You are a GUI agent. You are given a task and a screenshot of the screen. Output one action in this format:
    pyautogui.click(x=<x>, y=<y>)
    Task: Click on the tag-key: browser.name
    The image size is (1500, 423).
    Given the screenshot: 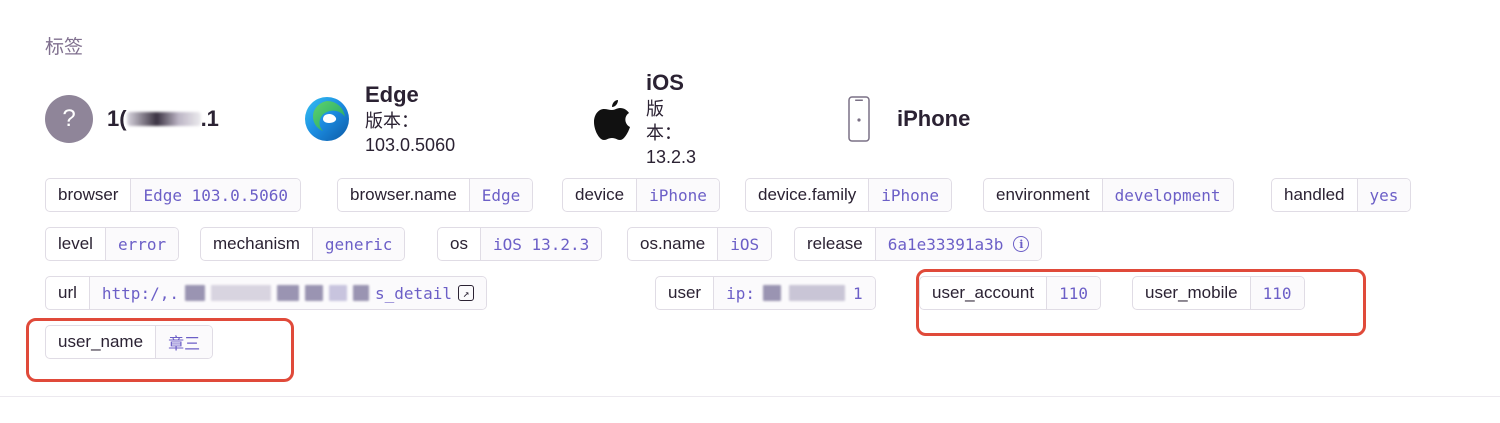 What is the action you would take?
    pyautogui.click(x=403, y=194)
    